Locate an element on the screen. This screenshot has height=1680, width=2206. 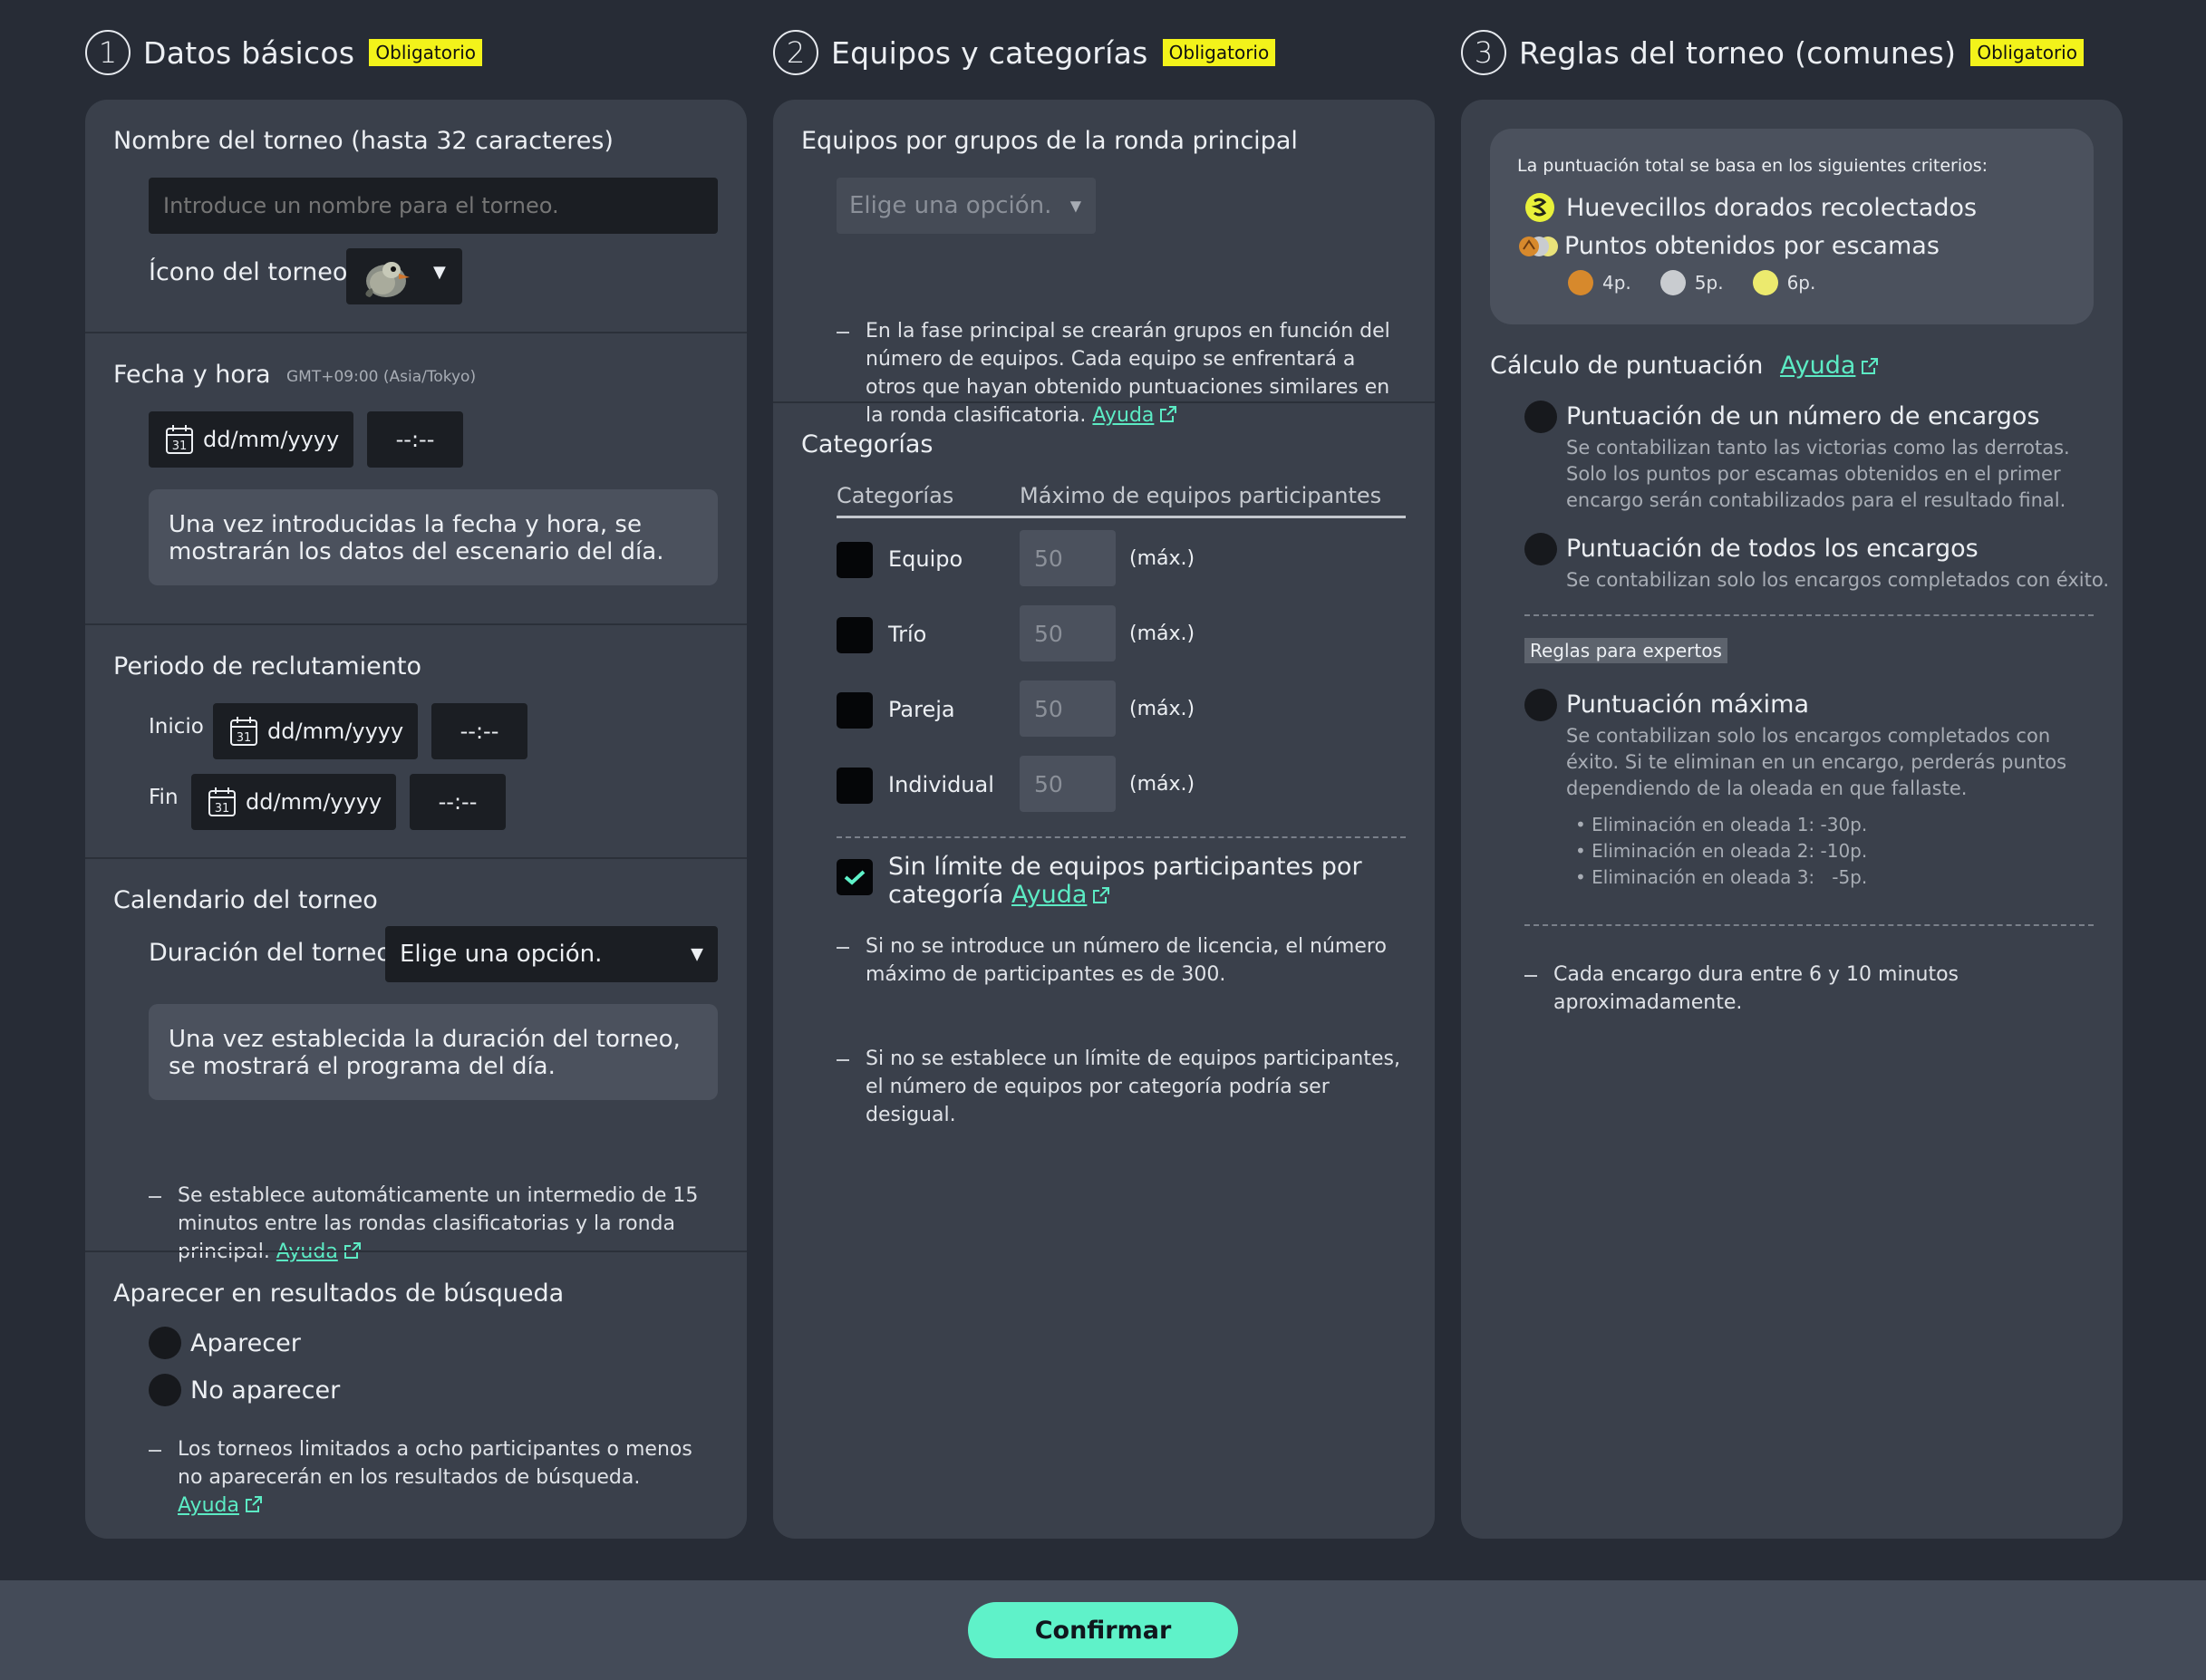
option-count-title: Puntuación de un número de encargos is located at coordinates (1803, 416).